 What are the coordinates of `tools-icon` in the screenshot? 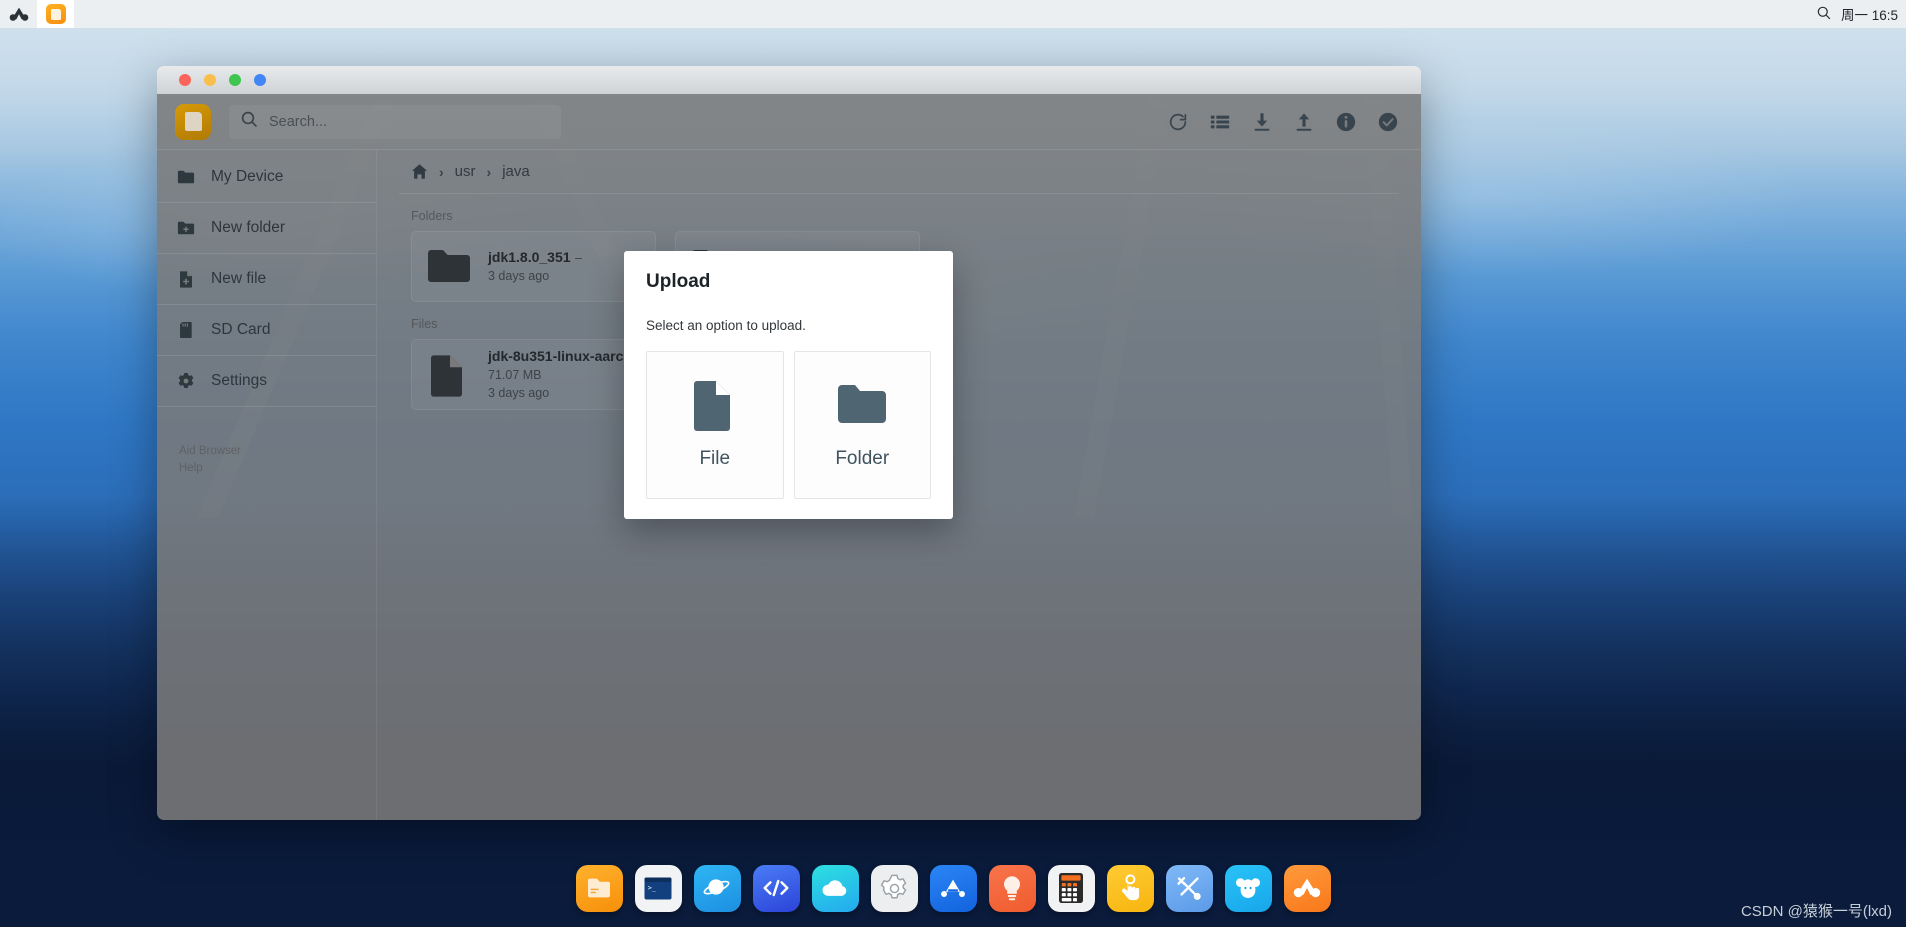 It's located at (1189, 888).